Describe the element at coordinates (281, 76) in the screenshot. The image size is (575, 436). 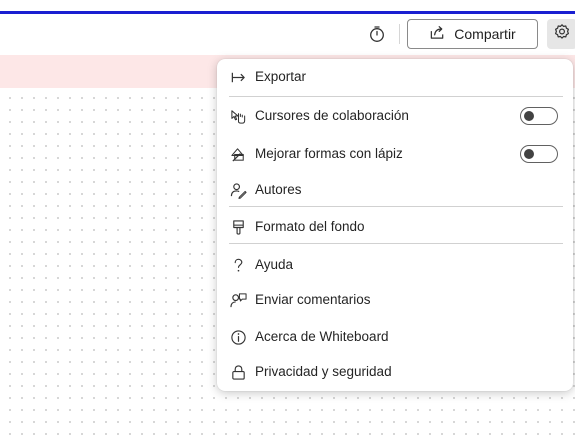
I see `menu-item-label: Exportar` at that location.